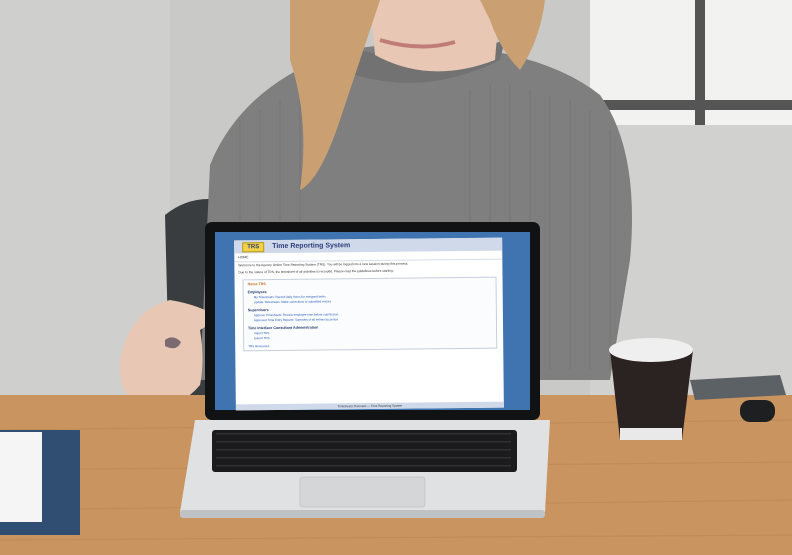 Image resolution: width=792 pixels, height=555 pixels. Describe the element at coordinates (362, 514) in the screenshot. I see `laptop-edge` at that location.